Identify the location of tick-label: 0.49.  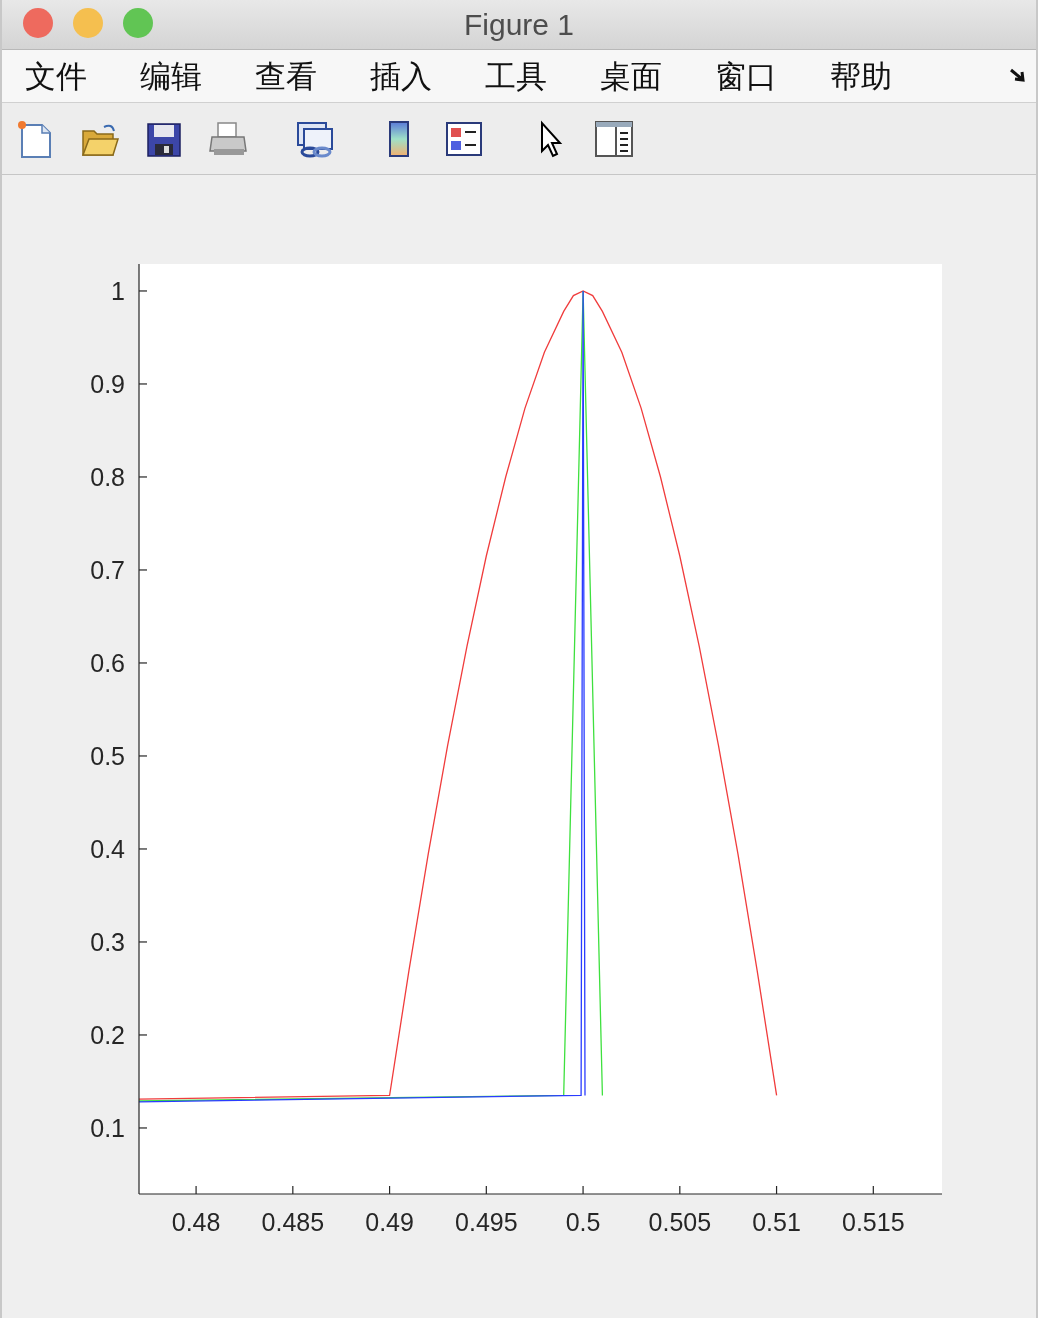
(389, 1222).